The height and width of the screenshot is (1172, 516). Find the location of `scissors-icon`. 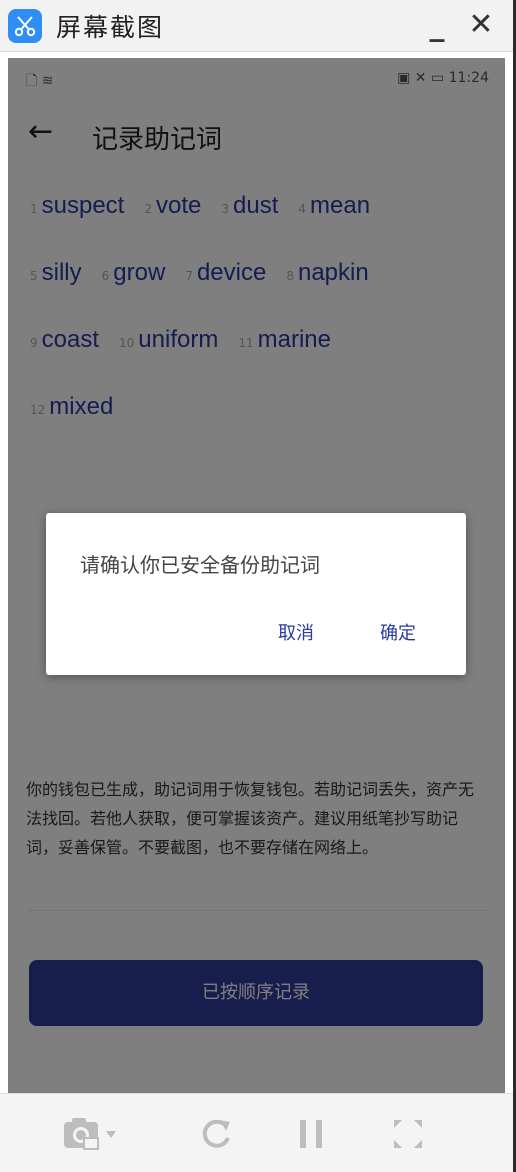

scissors-icon is located at coordinates (25, 26).